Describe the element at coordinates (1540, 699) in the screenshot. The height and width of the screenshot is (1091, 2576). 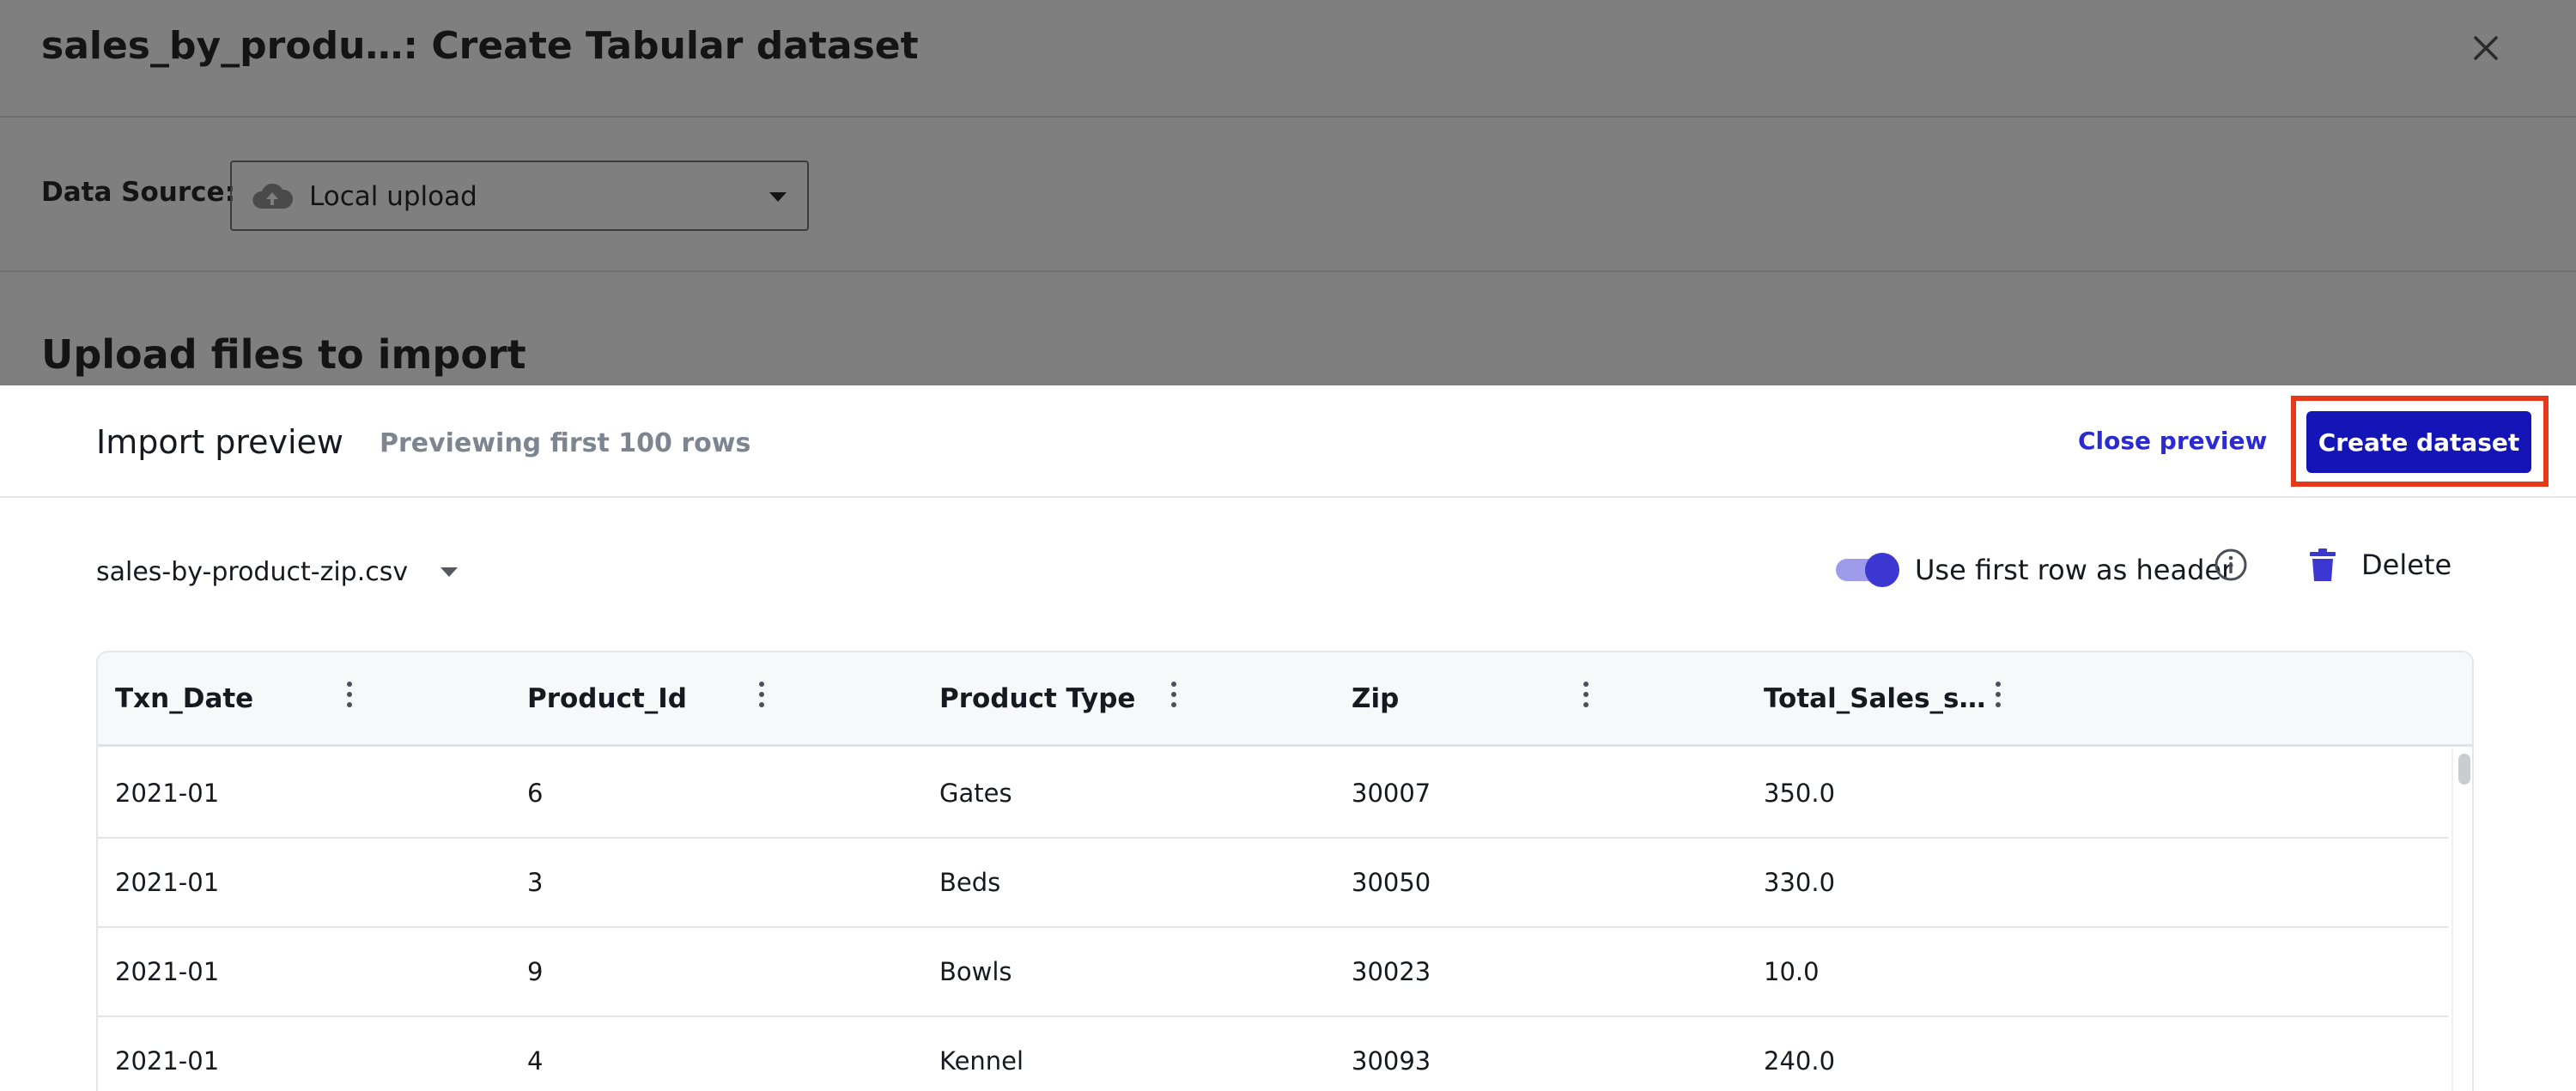
I see `column-header-zip: Zip` at that location.